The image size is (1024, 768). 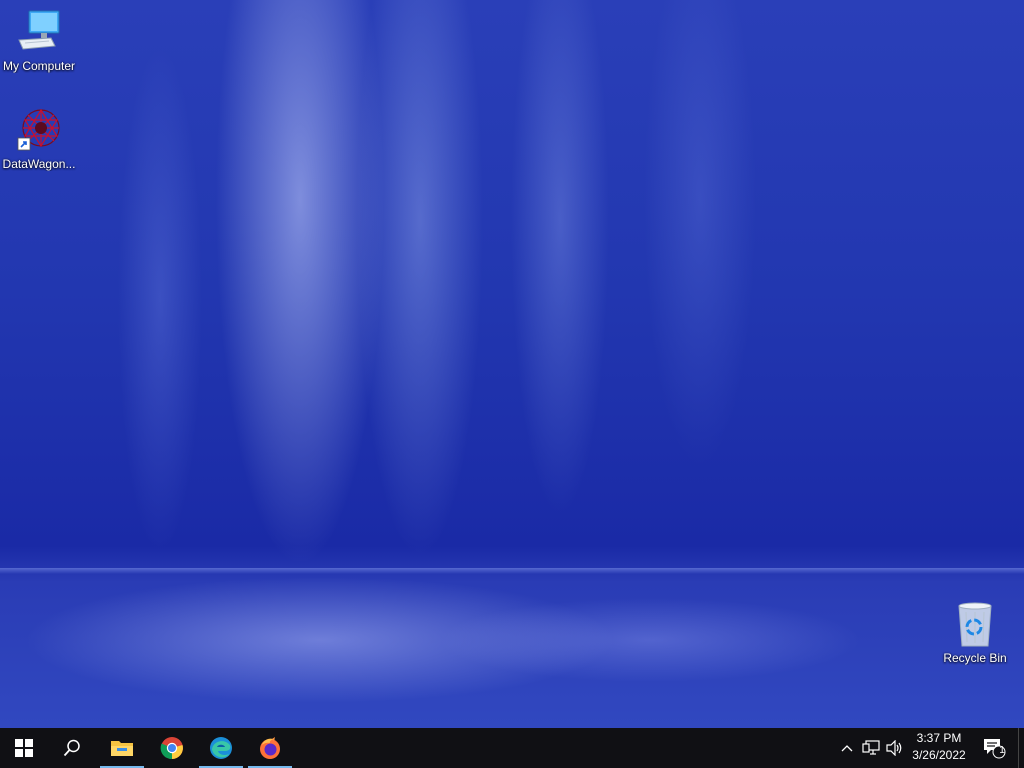 I want to click on taskbar: 3:37 PM 3/26/2022 1, so click(x=512, y=748).